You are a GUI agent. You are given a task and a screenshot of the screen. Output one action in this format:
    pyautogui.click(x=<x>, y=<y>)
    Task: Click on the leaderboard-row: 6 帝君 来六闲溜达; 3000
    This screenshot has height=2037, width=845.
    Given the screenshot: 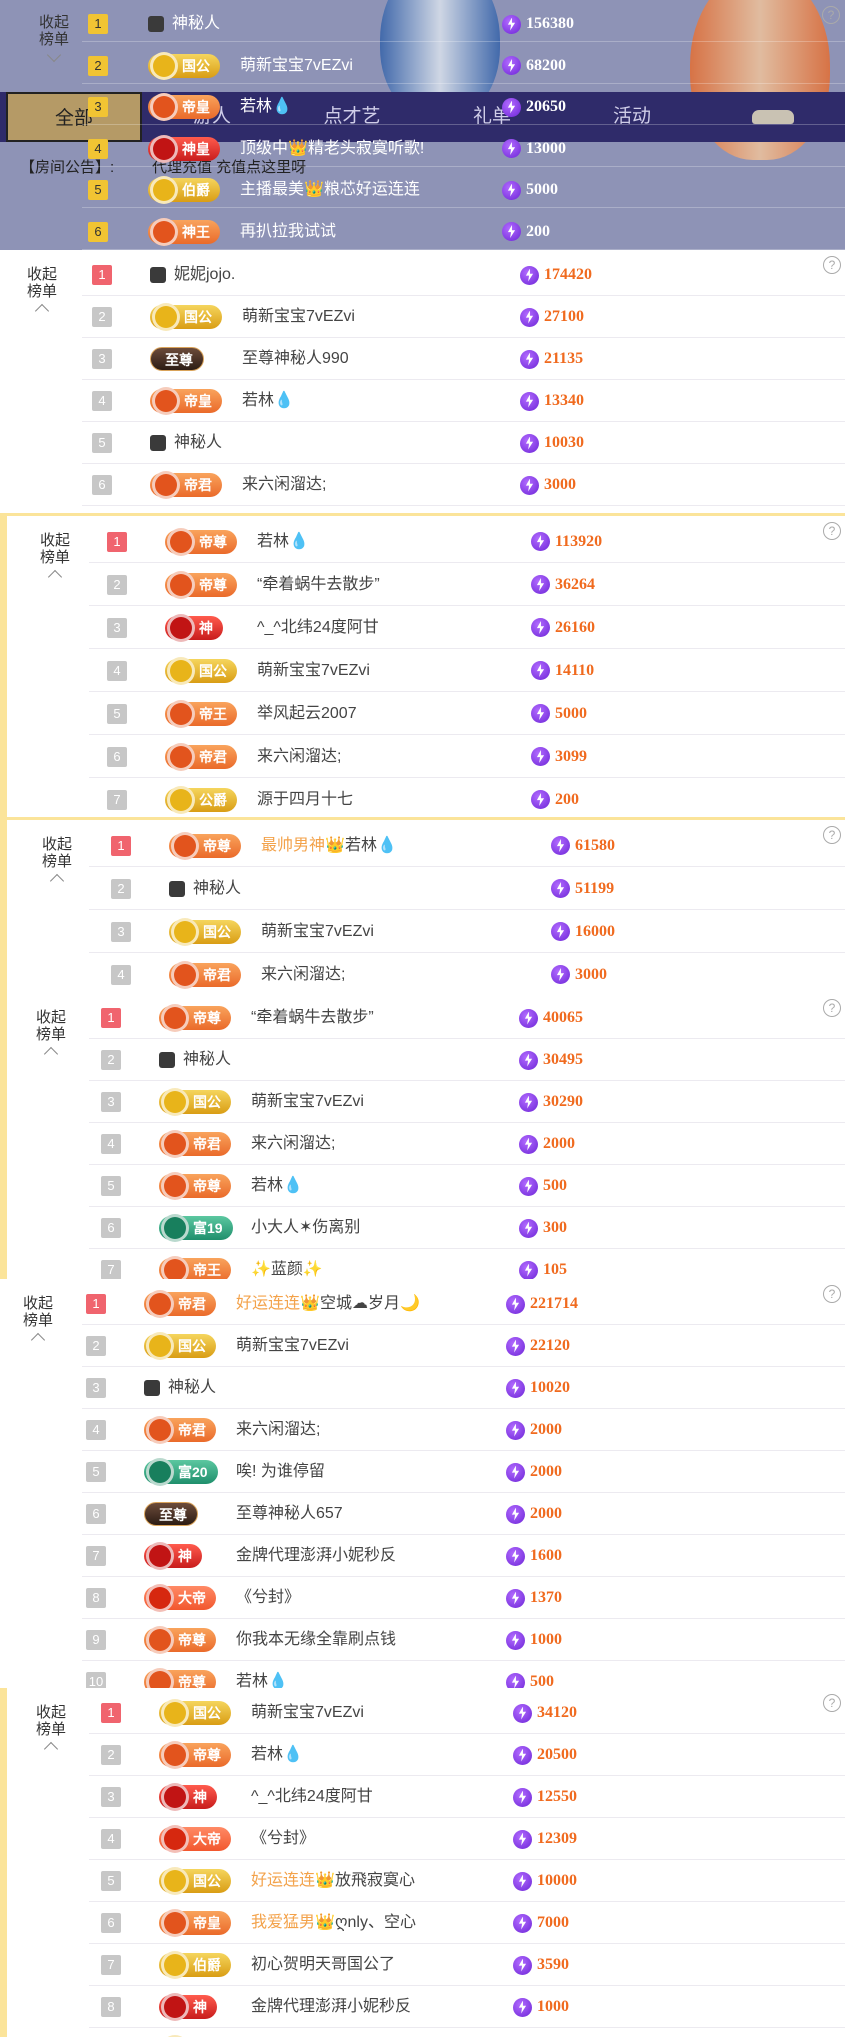 What is the action you would take?
    pyautogui.click(x=422, y=485)
    